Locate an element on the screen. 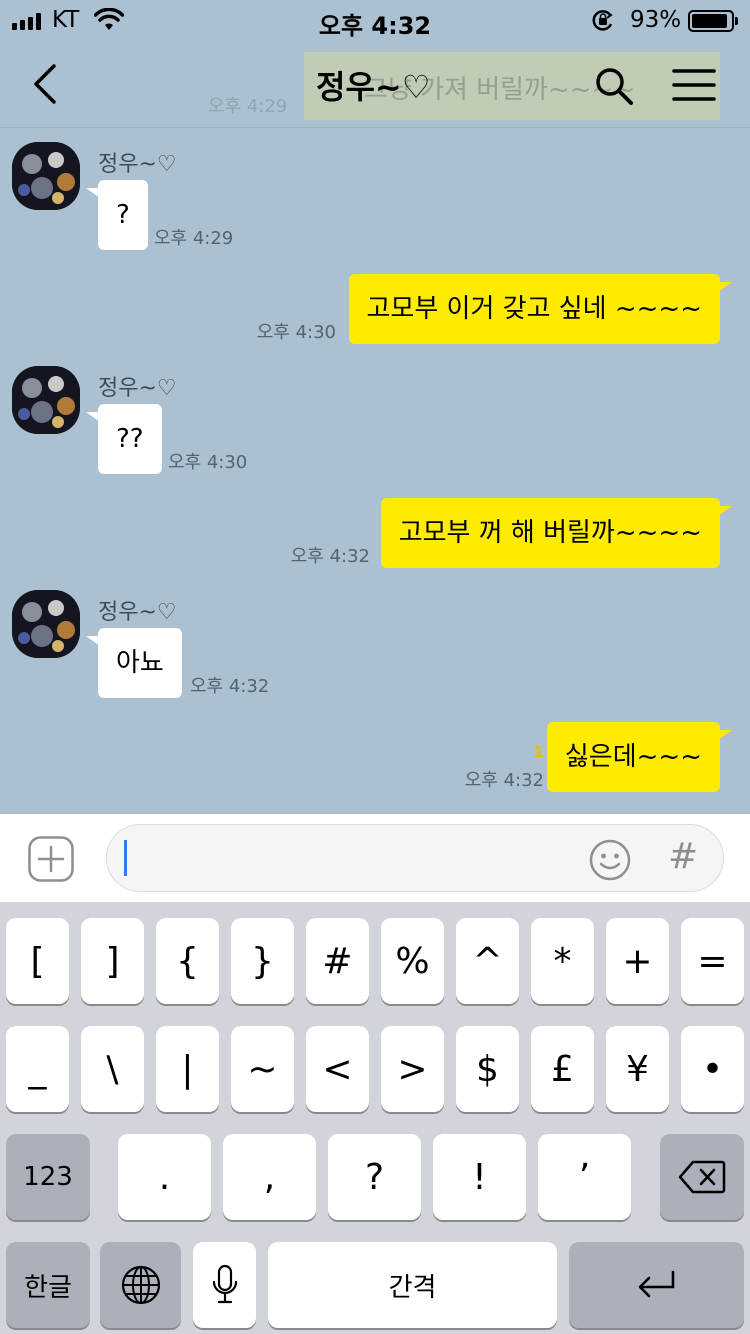 The width and height of the screenshot is (750, 1334). key-pipe: | is located at coordinates (187, 1069).